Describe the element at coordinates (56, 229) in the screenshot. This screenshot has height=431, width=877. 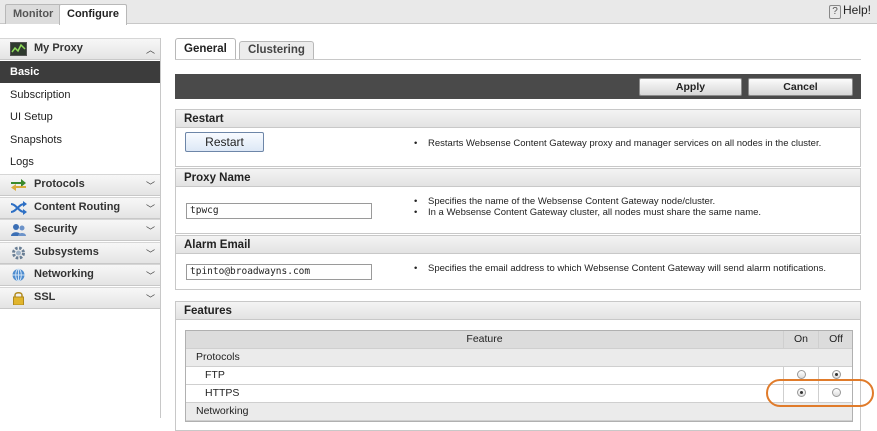
I see `sidebar-section-label: Security` at that location.